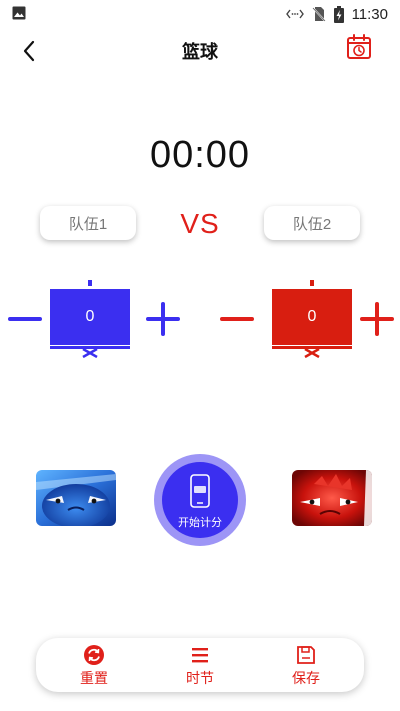  What do you see at coordinates (94, 666) in the screenshot?
I see `reset-button: 重置` at bounding box center [94, 666].